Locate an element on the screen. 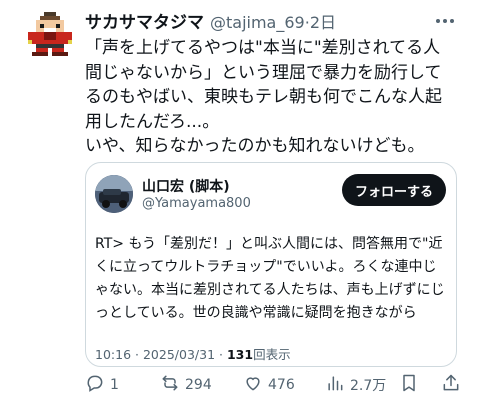 The image size is (480, 403). author-display-name: サカサマタジマ is located at coordinates (144, 20).